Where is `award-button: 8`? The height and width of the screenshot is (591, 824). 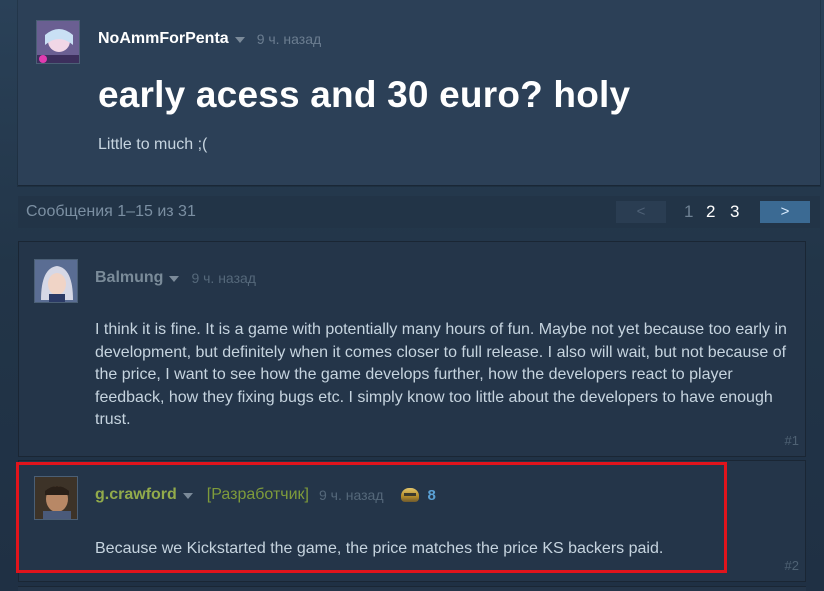
award-button: 8 is located at coordinates (418, 495).